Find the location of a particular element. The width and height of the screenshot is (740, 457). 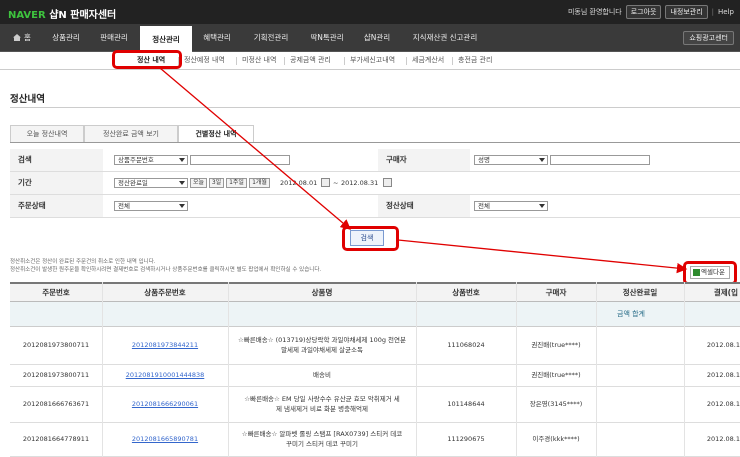

highlight-box-search is located at coordinates (370, 238).